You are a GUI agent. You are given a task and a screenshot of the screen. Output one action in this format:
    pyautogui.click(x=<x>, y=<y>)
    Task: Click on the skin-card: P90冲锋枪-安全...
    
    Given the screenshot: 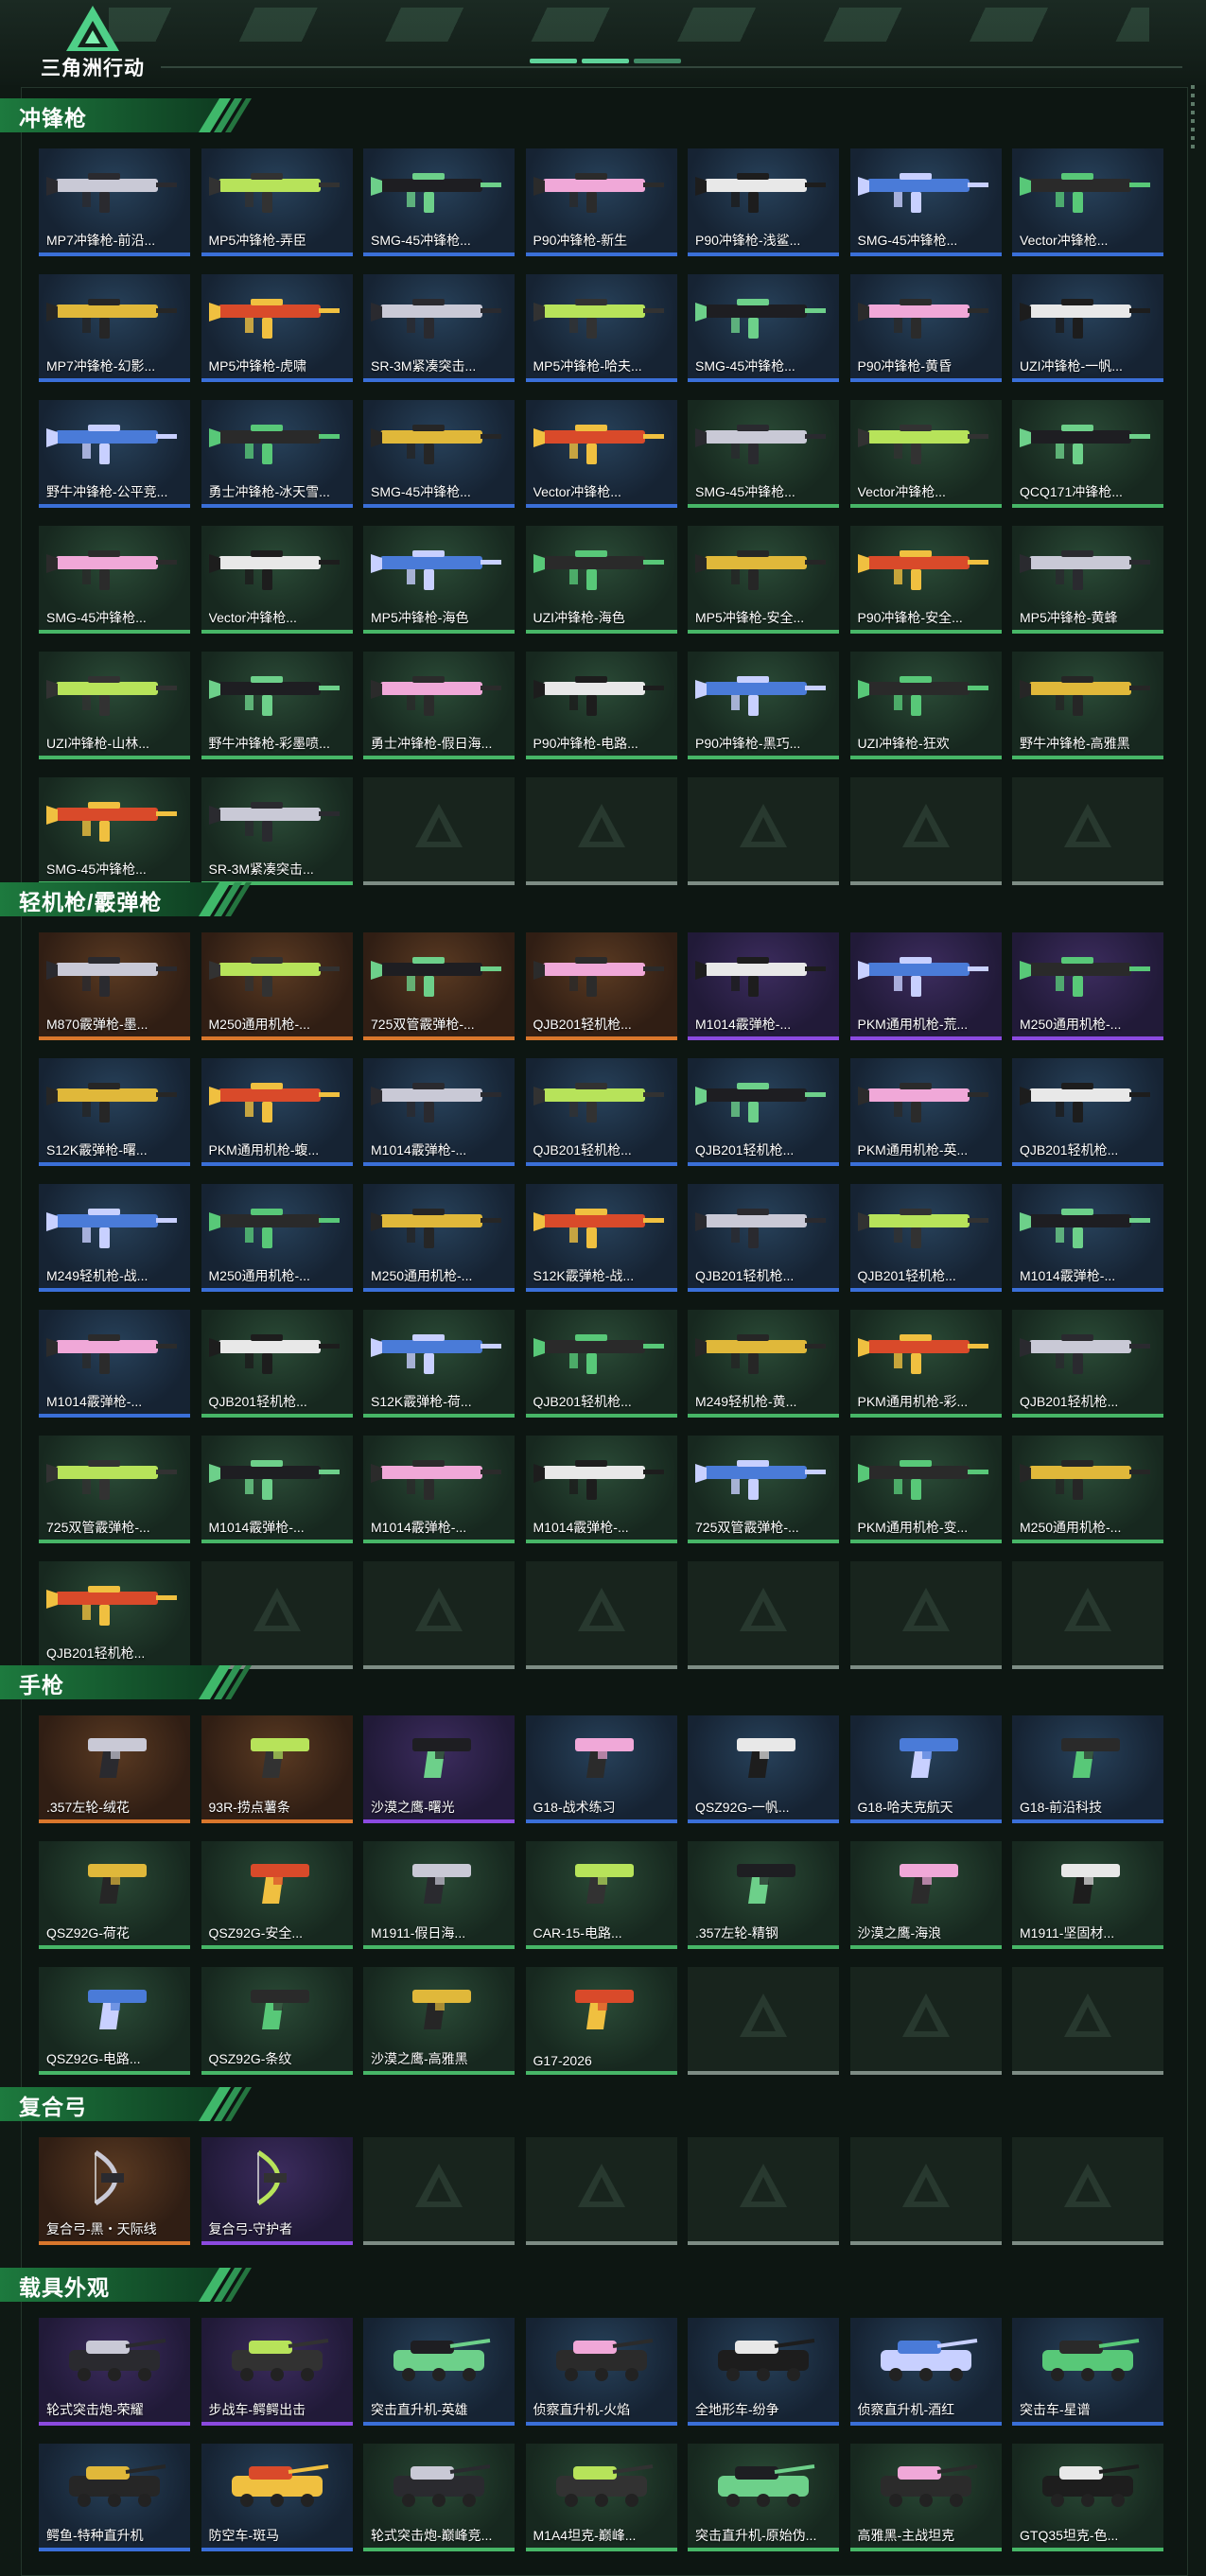 What is the action you would take?
    pyautogui.click(x=925, y=580)
    